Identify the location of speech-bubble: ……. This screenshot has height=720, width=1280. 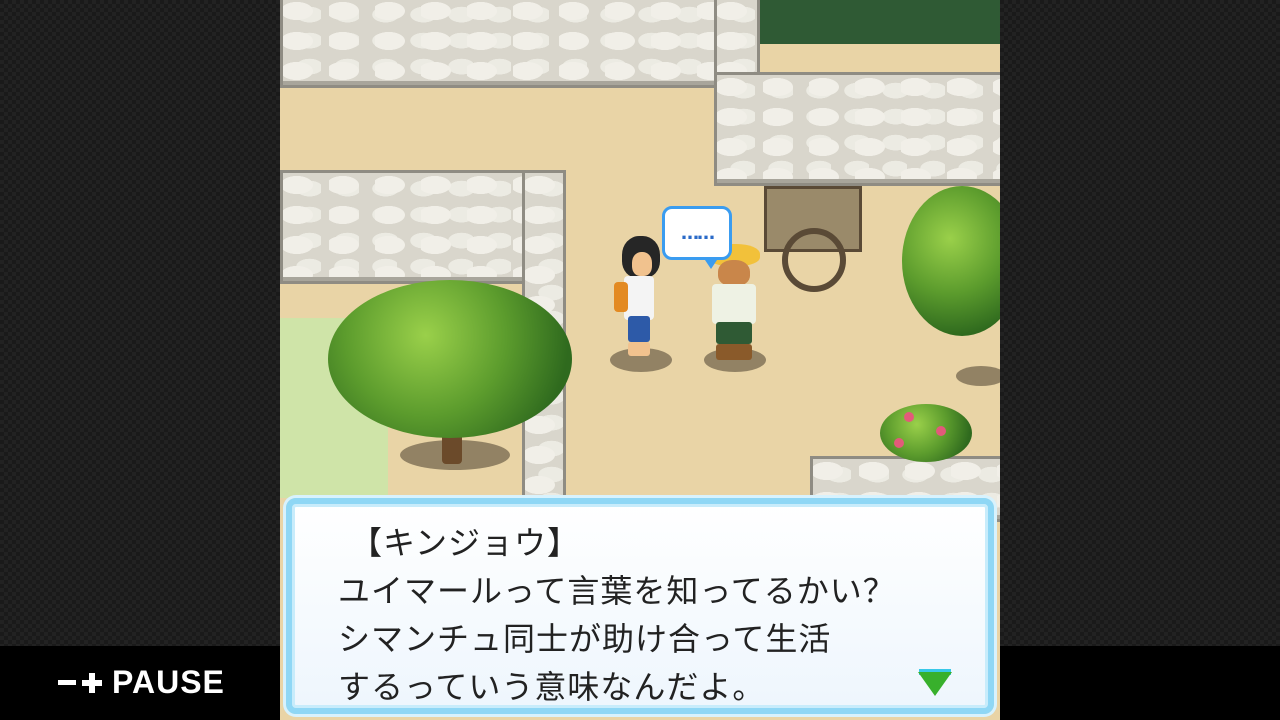
(697, 237).